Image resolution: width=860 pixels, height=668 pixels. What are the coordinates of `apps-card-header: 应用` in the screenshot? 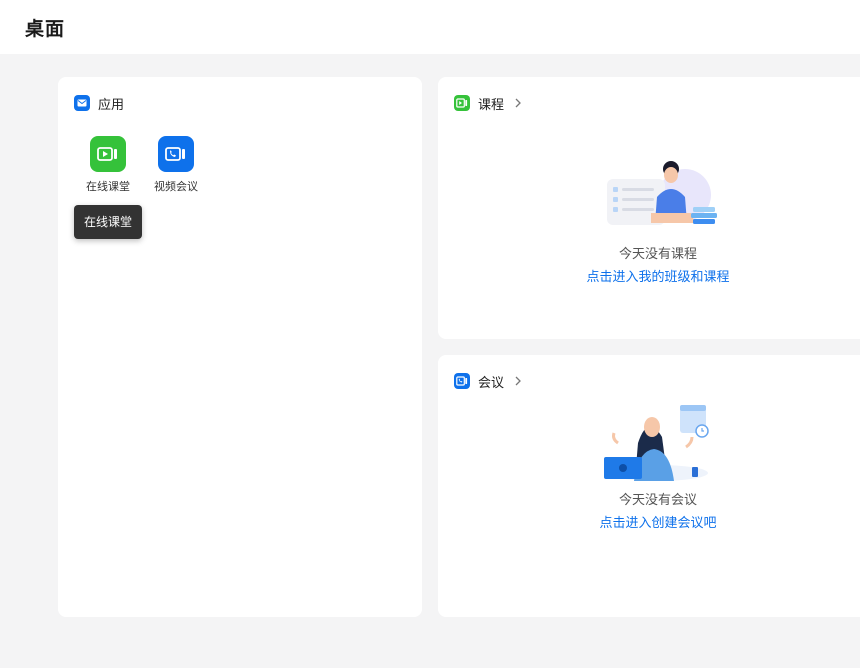 It's located at (99, 103).